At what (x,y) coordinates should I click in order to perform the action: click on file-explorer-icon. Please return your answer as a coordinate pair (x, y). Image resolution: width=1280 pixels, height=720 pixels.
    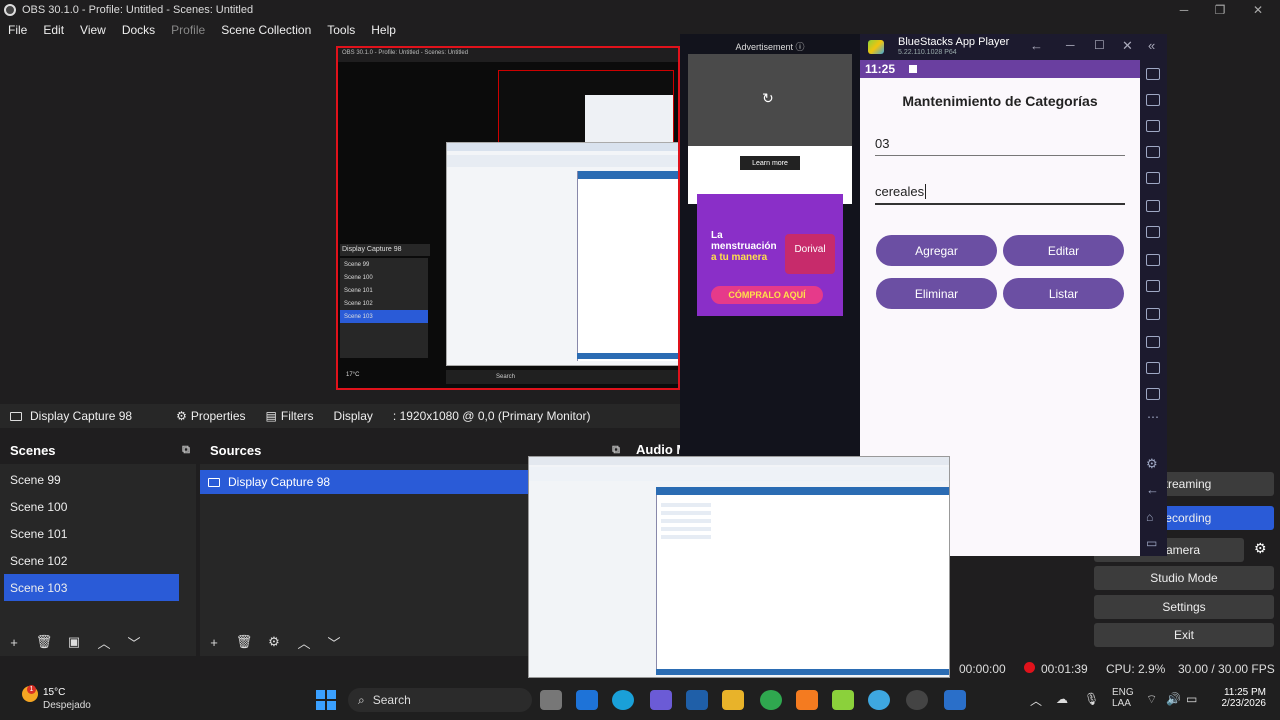
    Looking at the image, I should click on (733, 700).